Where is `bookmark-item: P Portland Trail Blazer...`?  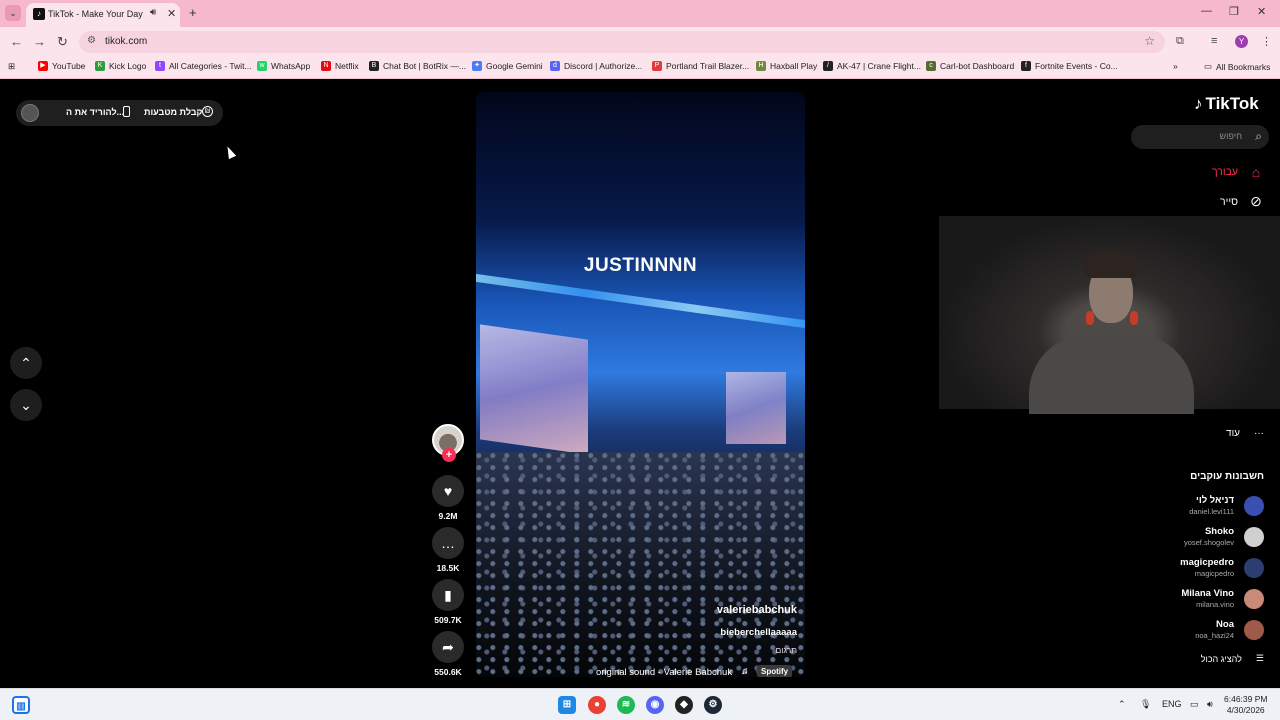
bookmark-item: P Portland Trail Blazer... is located at coordinates (700, 66).